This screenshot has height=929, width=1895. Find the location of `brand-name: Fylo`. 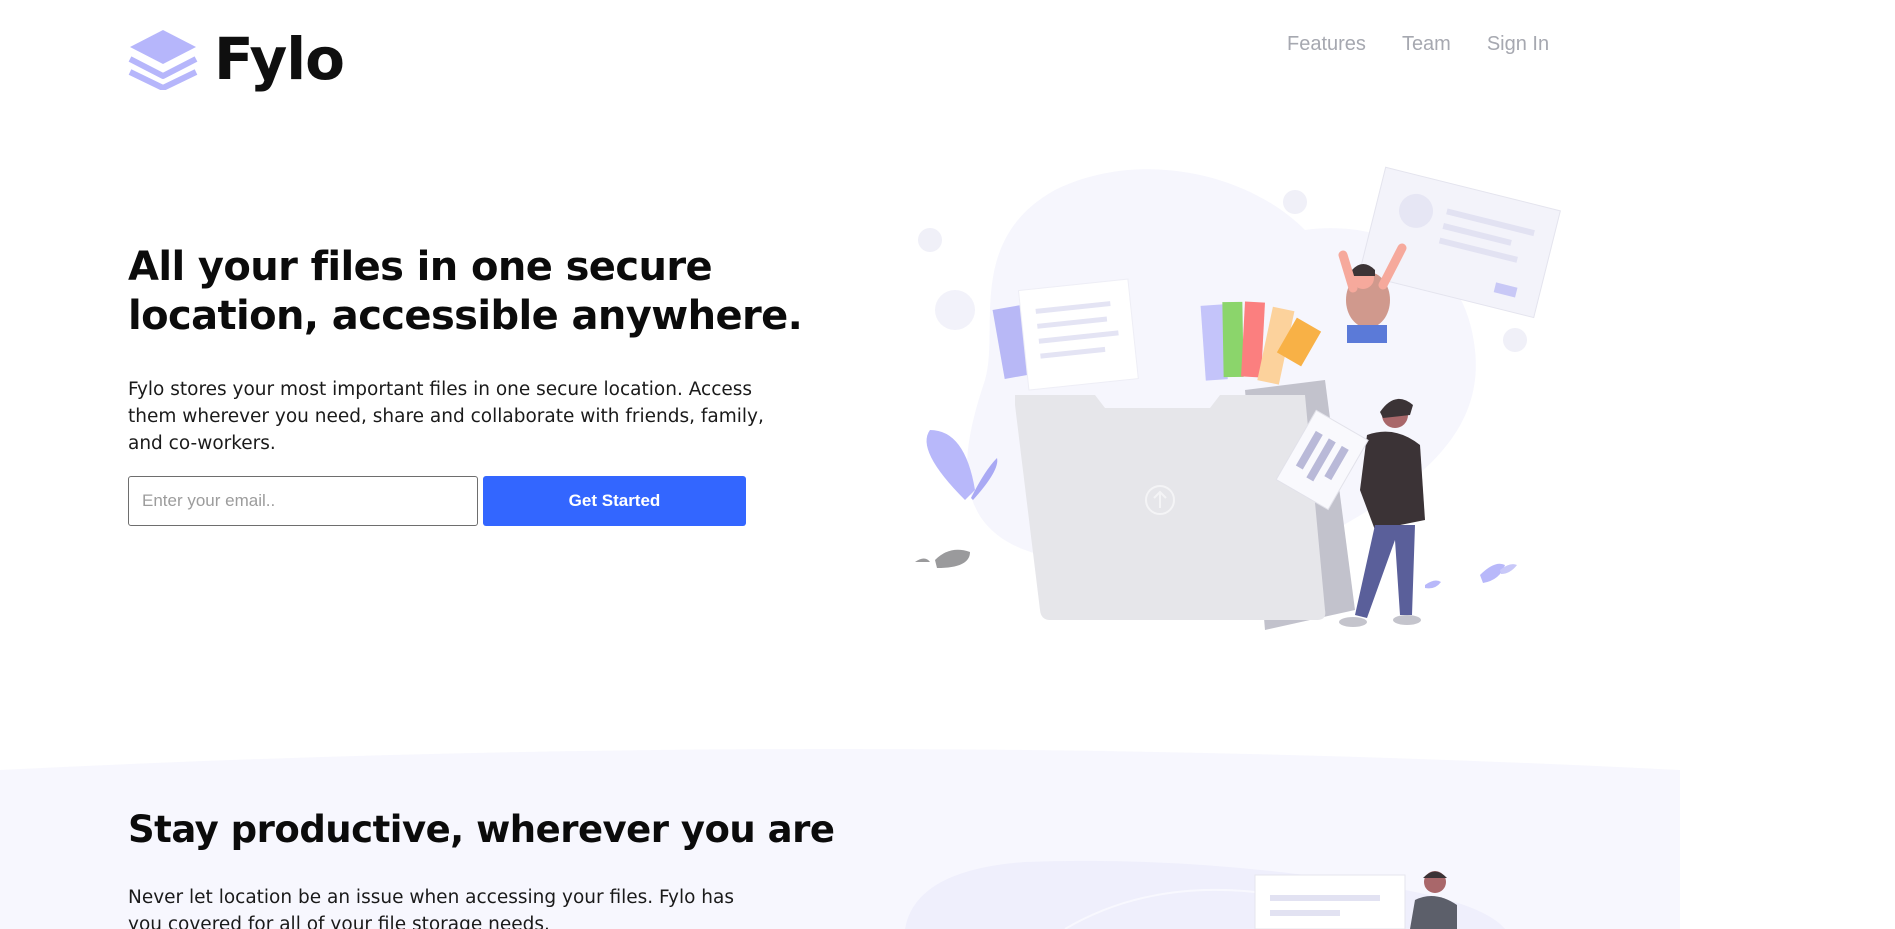

brand-name: Fylo is located at coordinates (279, 59).